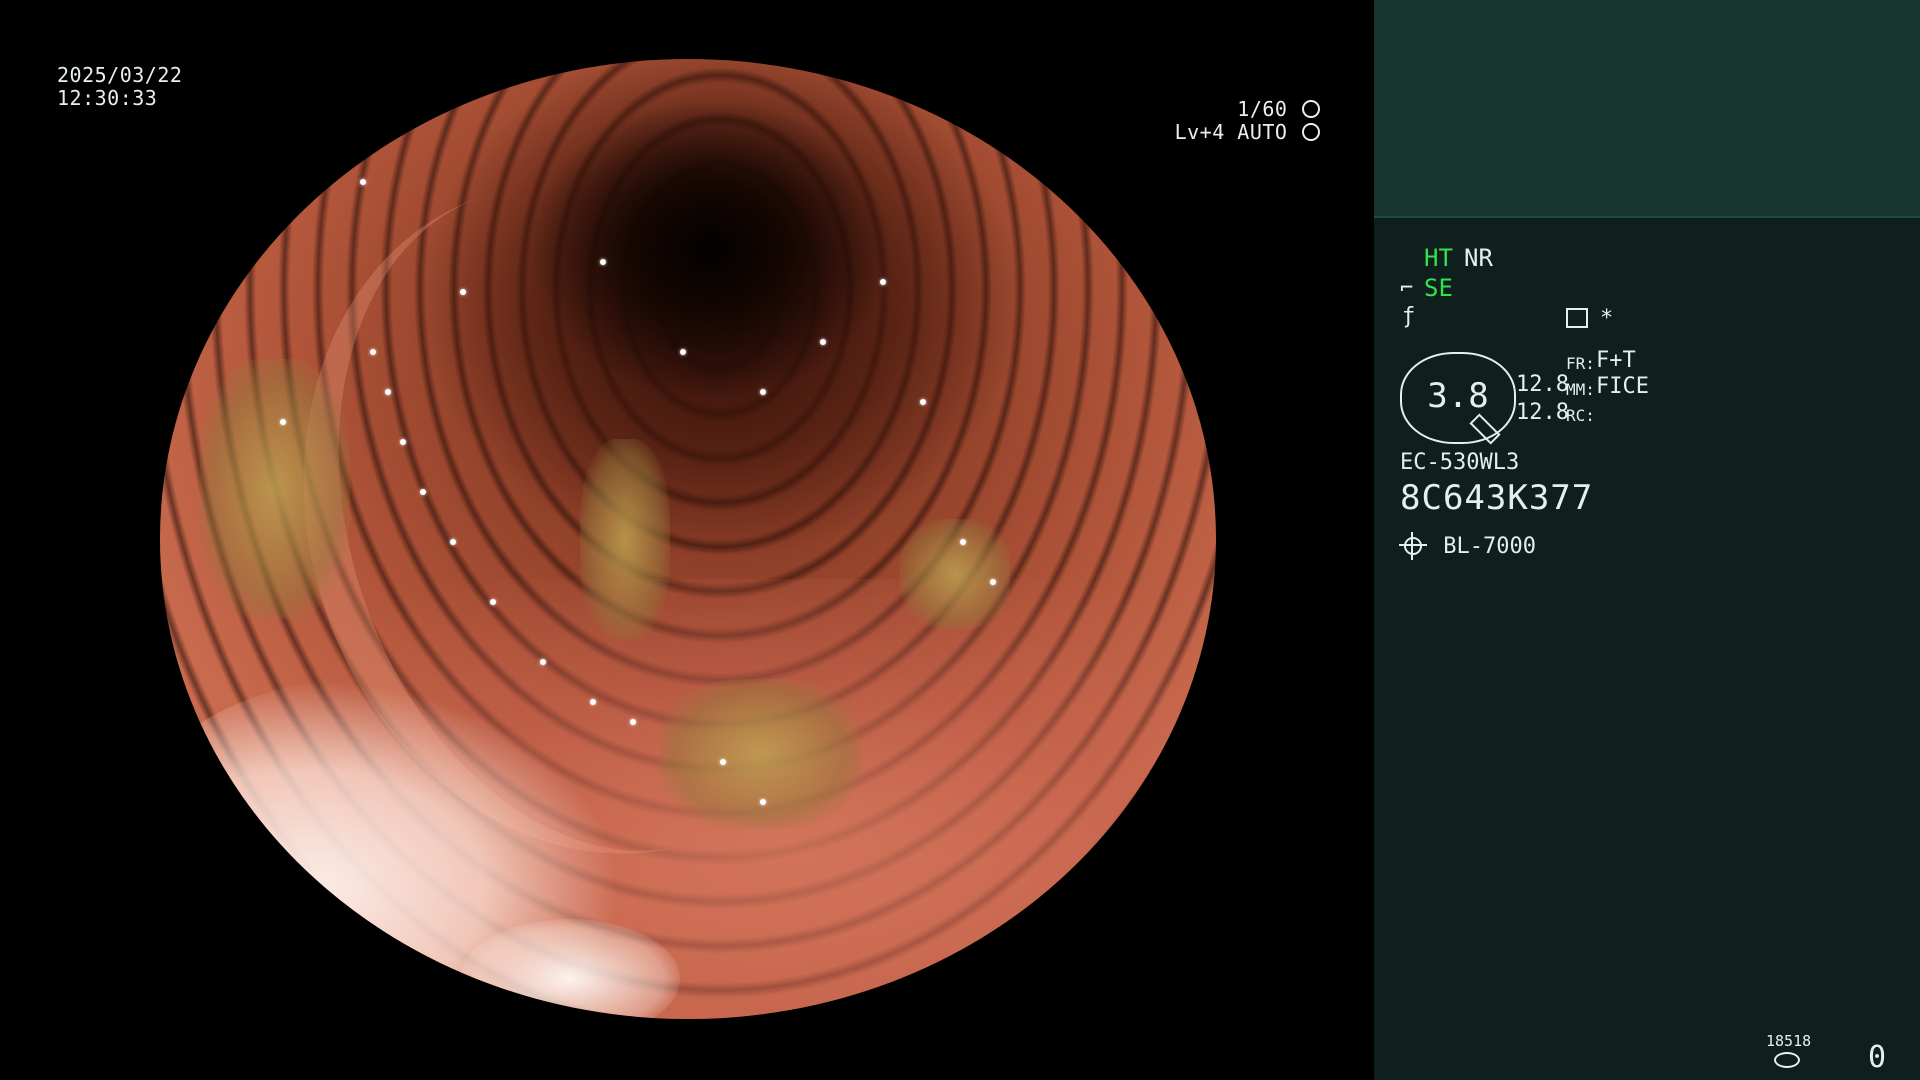 The height and width of the screenshot is (1080, 1920). I want to click on disk-icon, so click(1787, 1060).